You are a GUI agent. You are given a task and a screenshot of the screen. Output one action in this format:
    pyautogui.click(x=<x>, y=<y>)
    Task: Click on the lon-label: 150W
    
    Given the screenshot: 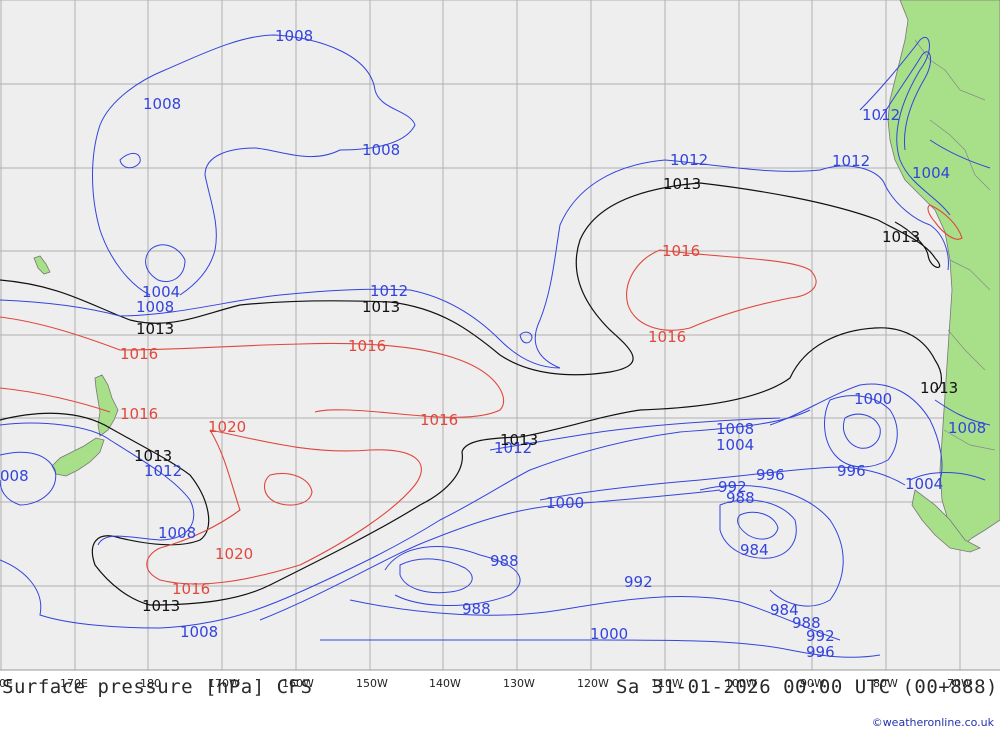 What is the action you would take?
    pyautogui.click(x=372, y=683)
    